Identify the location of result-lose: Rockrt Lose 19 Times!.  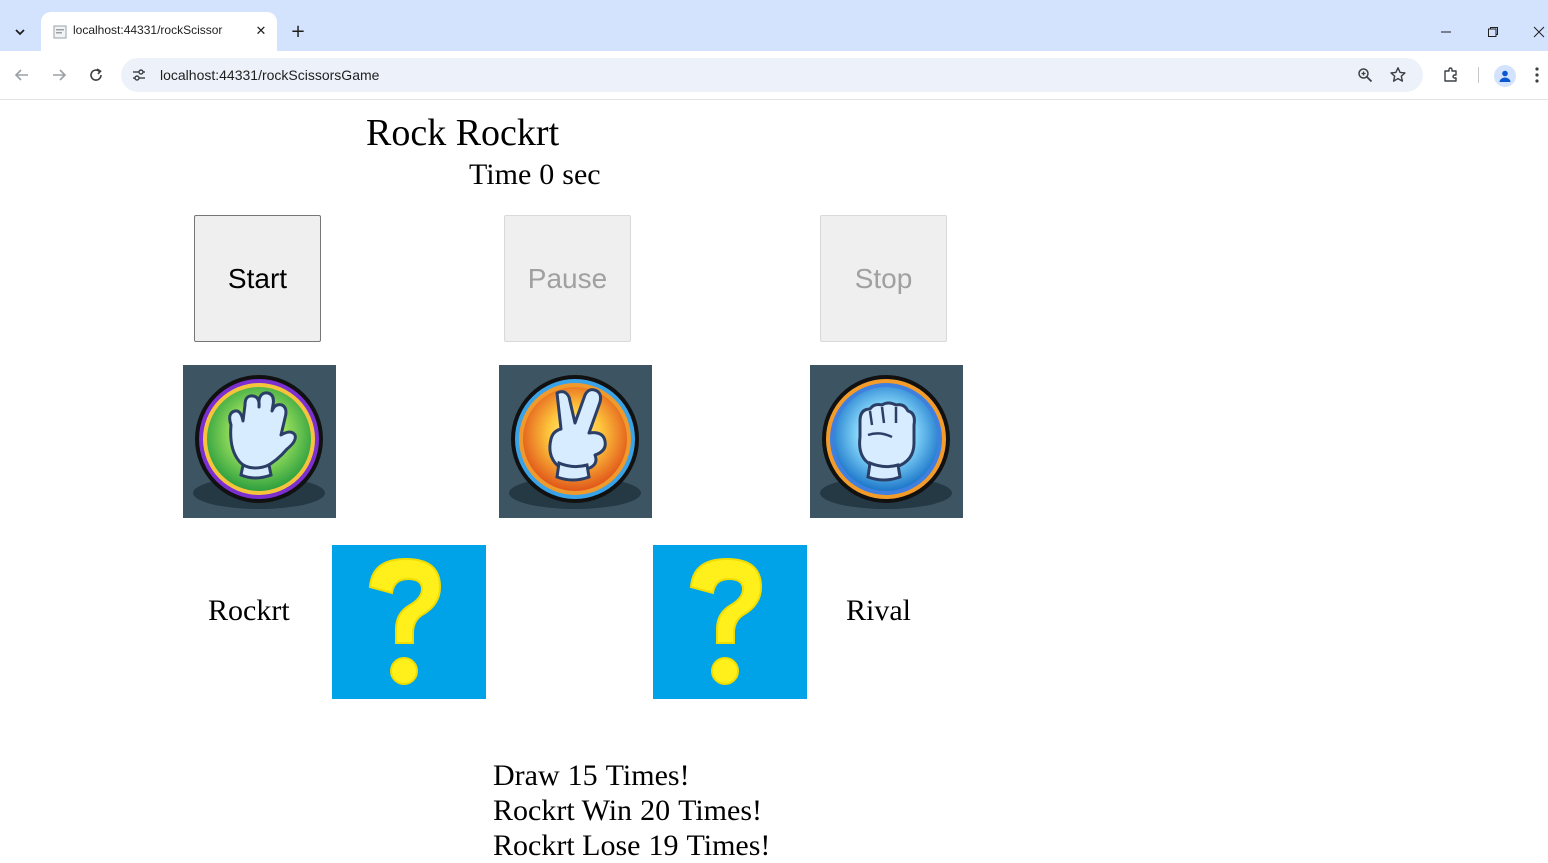
(631, 845).